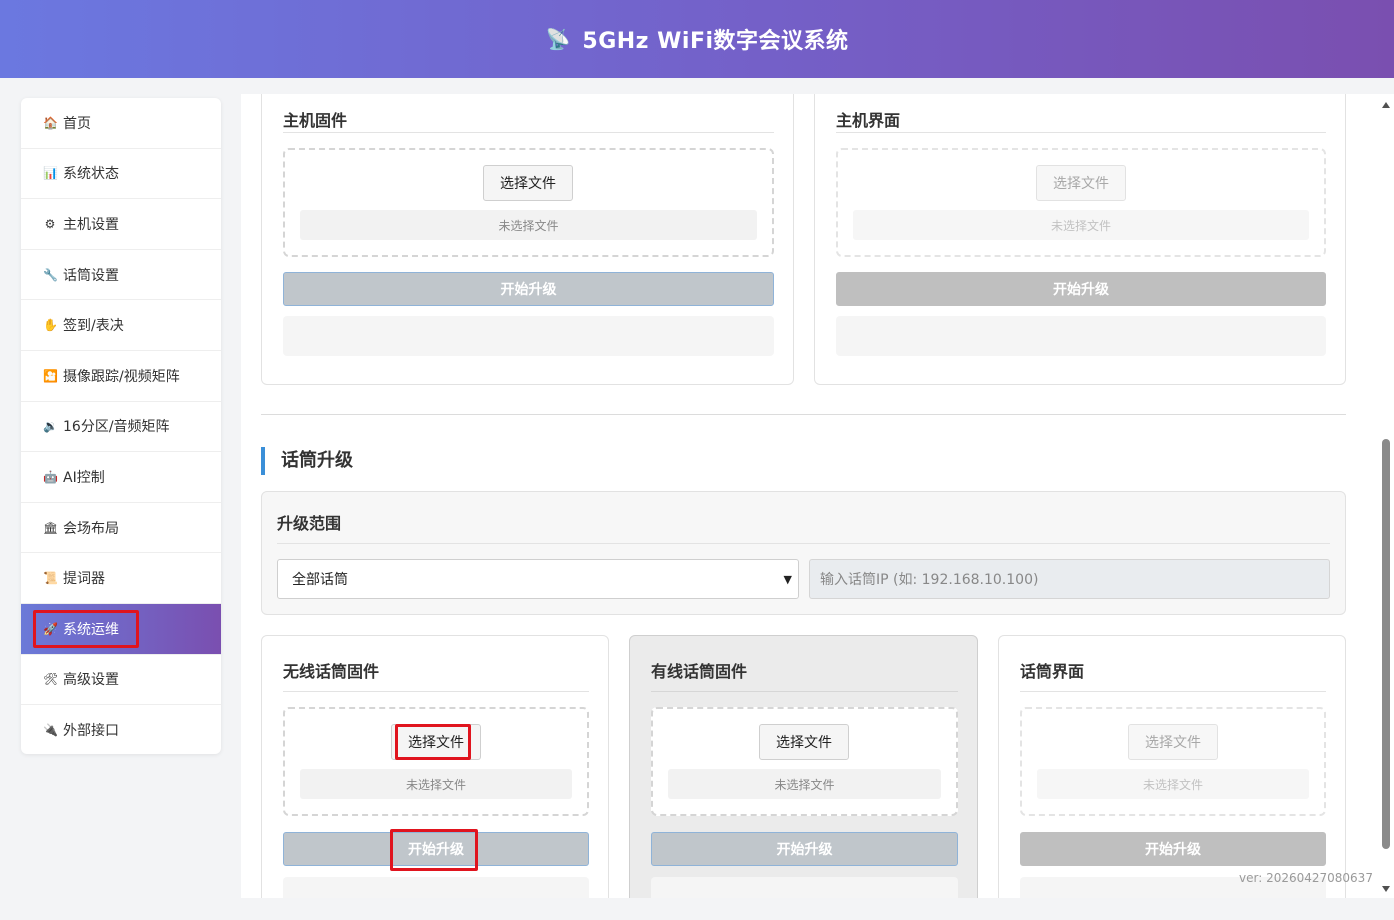 The image size is (1394, 920). Describe the element at coordinates (1172, 766) in the screenshot. I see `mic-ui-card: 话筒界面 选择文件 未选择文件 开始升级` at that location.